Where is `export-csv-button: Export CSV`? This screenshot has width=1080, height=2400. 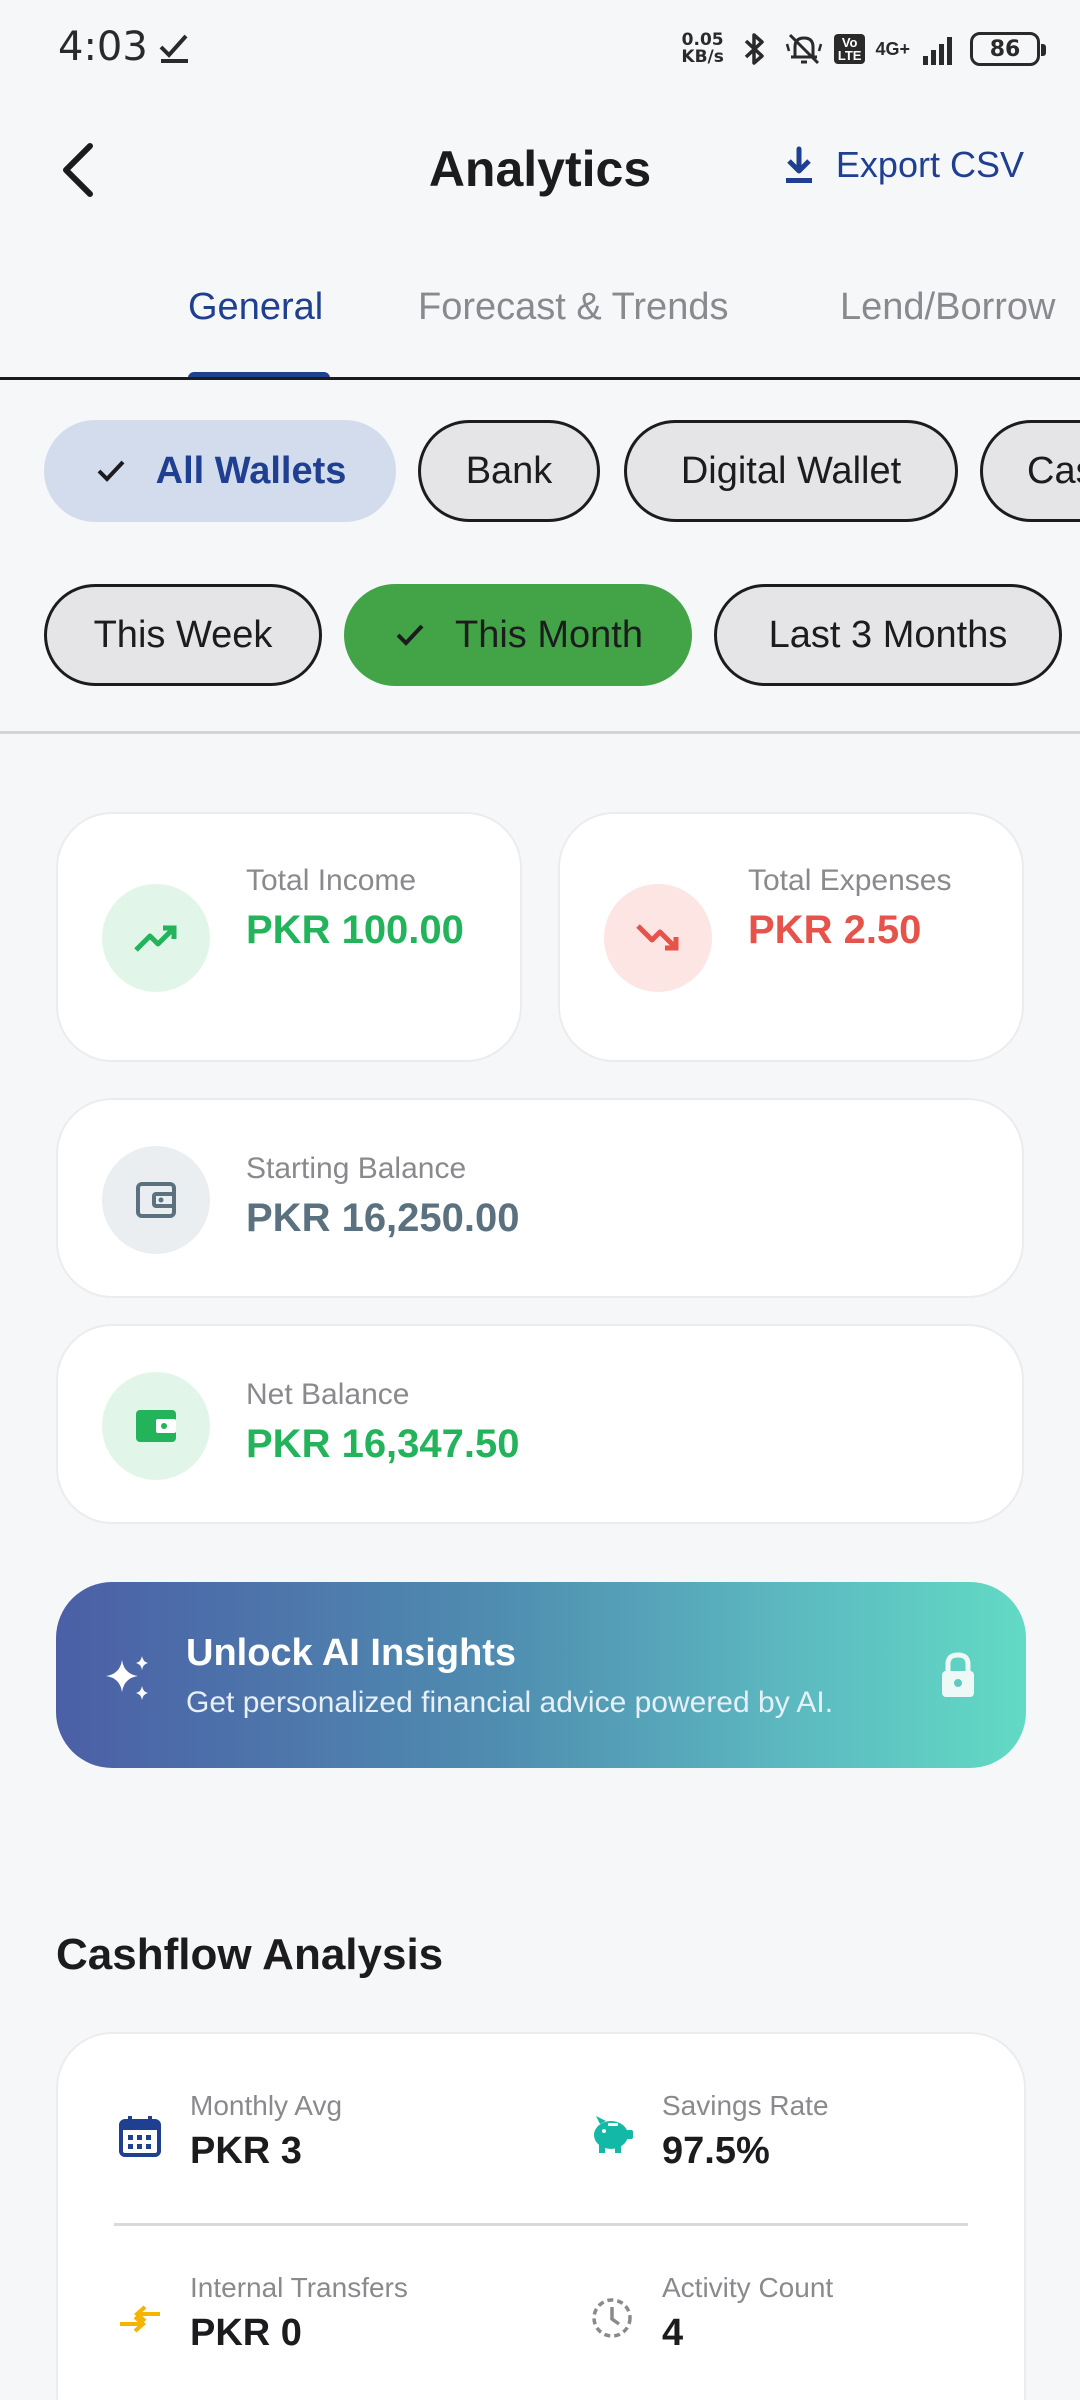 export-csv-button: Export CSV is located at coordinates (903, 165).